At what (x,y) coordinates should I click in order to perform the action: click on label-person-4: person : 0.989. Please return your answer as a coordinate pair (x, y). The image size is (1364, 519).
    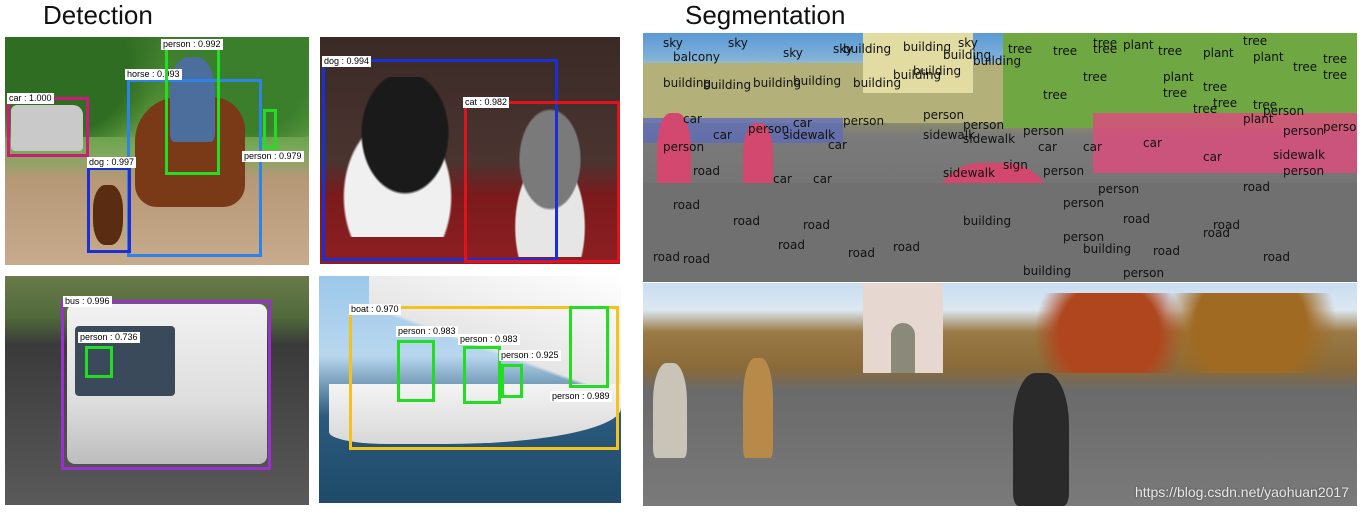
    Looking at the image, I should click on (581, 396).